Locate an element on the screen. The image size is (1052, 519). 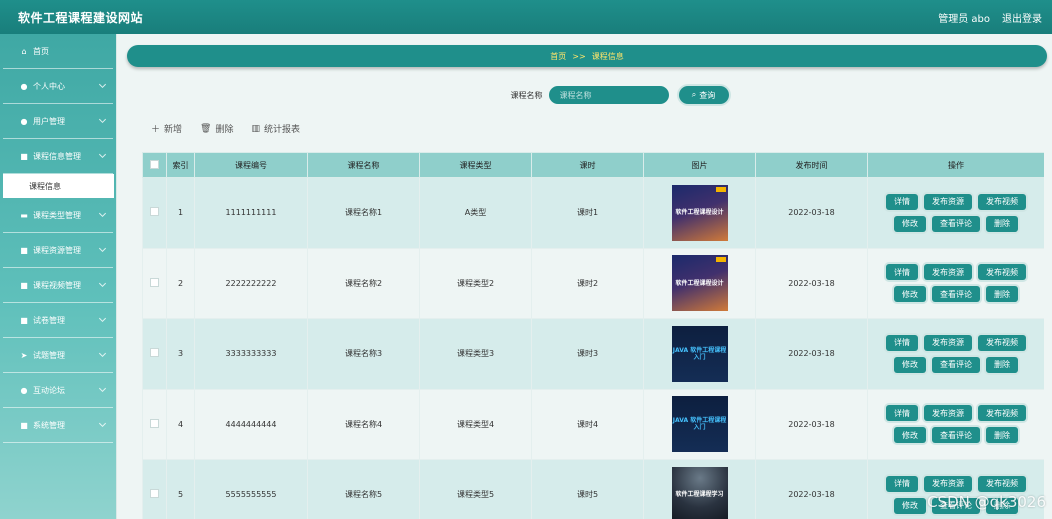
cell-image: 软件工程课程设计 is located at coordinates (699, 213).